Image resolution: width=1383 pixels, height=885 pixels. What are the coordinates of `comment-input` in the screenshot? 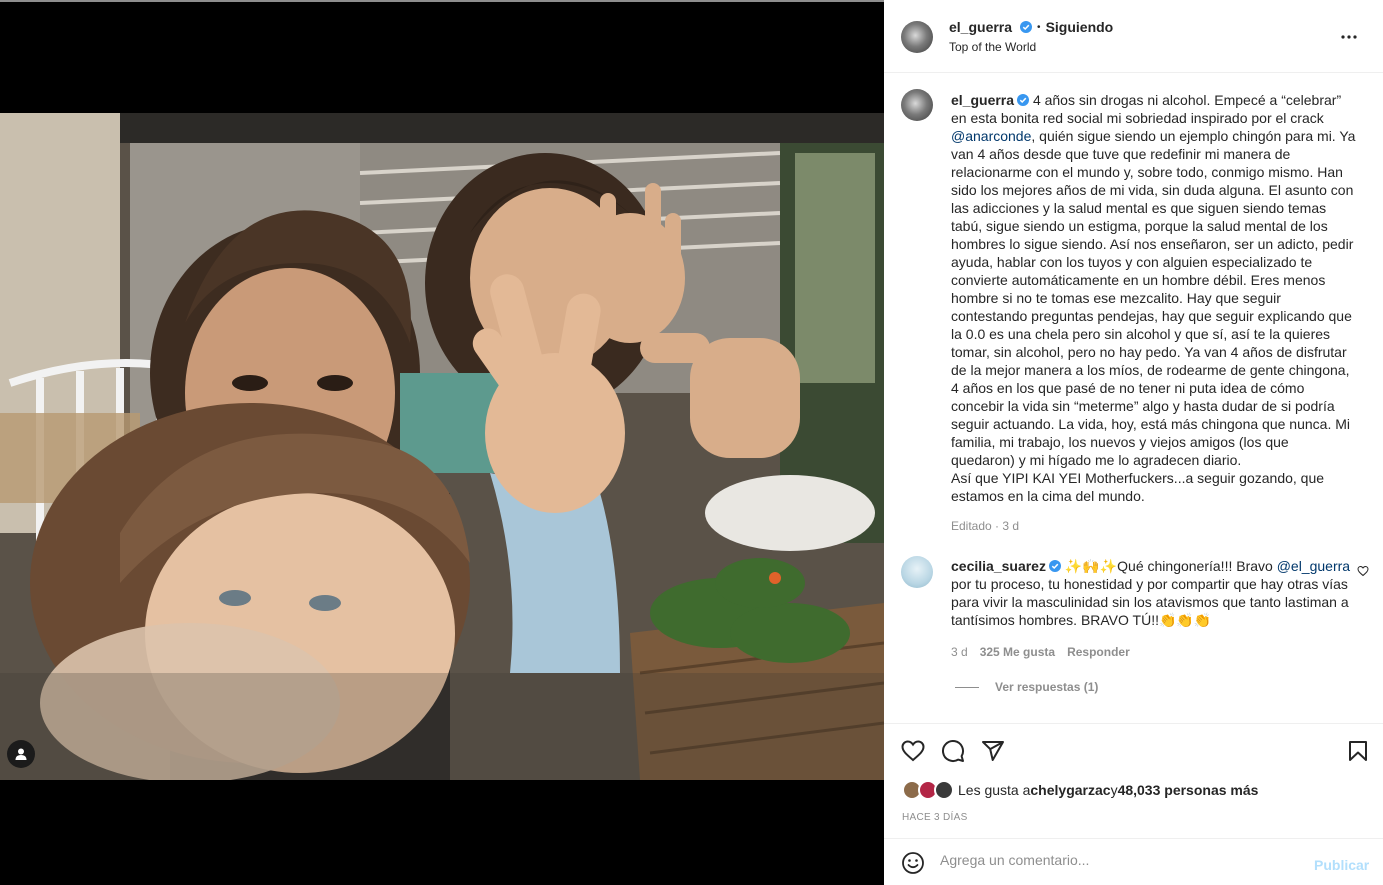 It's located at (1120, 860).